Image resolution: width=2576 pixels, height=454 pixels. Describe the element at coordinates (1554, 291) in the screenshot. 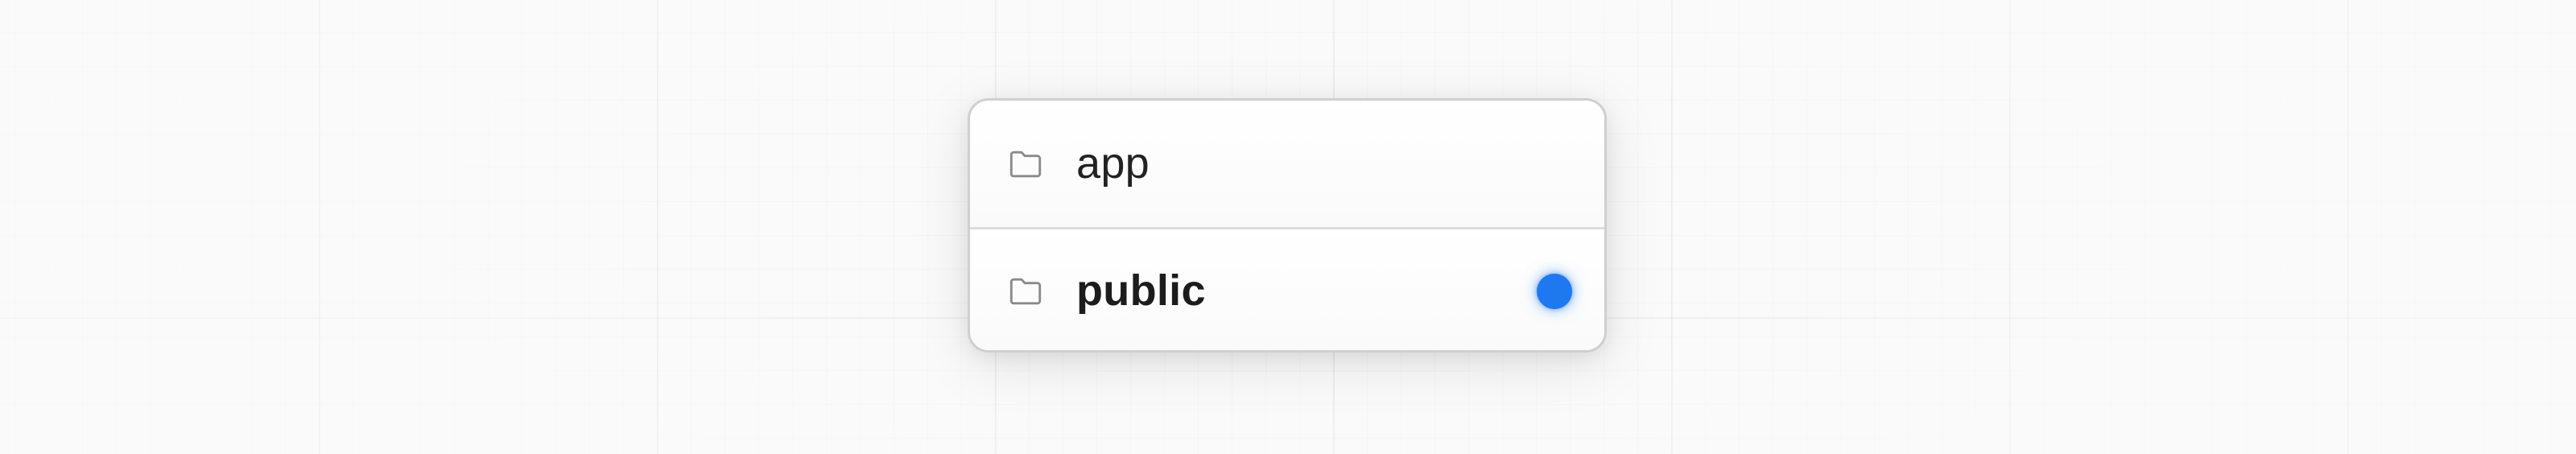

I see `highlight-dot-icon` at that location.